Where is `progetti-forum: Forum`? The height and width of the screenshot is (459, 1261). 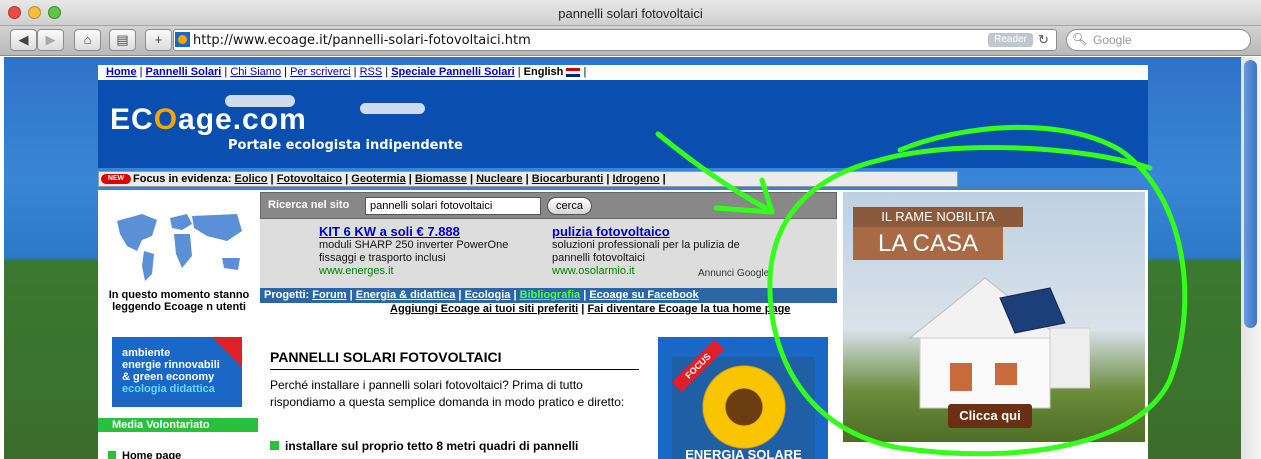
progetti-forum: Forum is located at coordinates (329, 295).